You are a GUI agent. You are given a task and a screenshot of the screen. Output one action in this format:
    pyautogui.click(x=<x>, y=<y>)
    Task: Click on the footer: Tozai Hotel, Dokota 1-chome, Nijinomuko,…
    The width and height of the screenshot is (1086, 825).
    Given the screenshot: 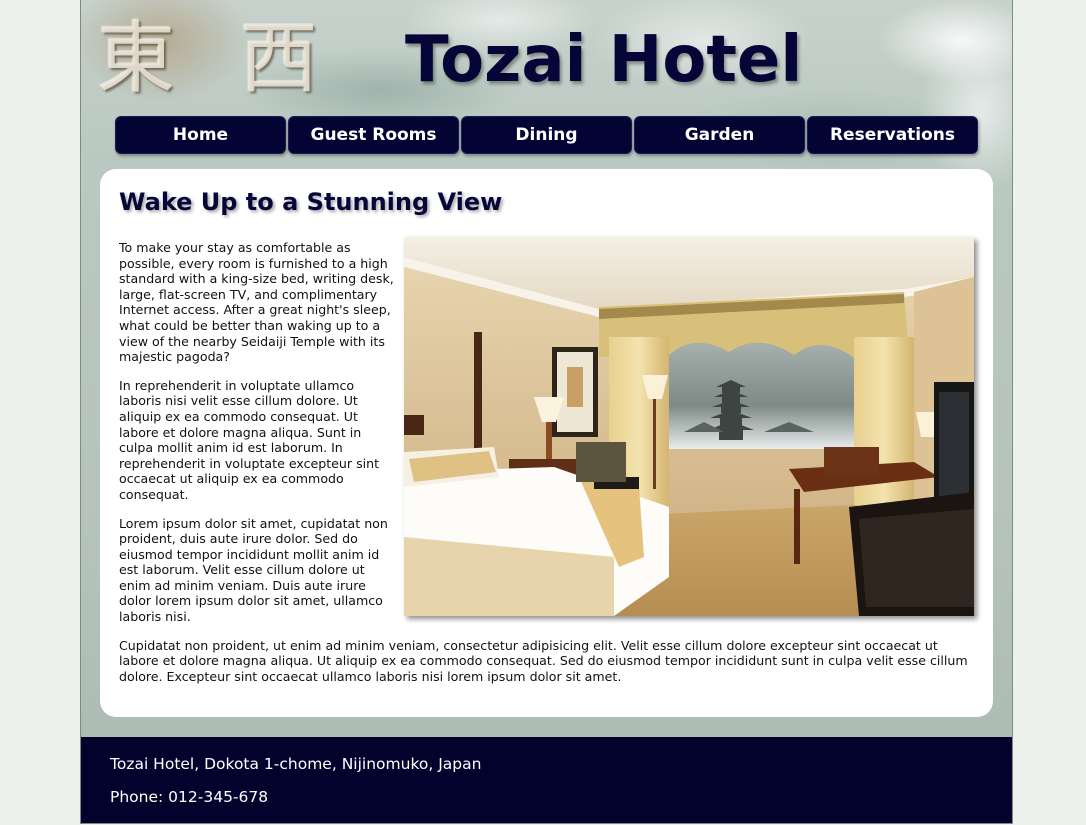 What is the action you would take?
    pyautogui.click(x=546, y=780)
    